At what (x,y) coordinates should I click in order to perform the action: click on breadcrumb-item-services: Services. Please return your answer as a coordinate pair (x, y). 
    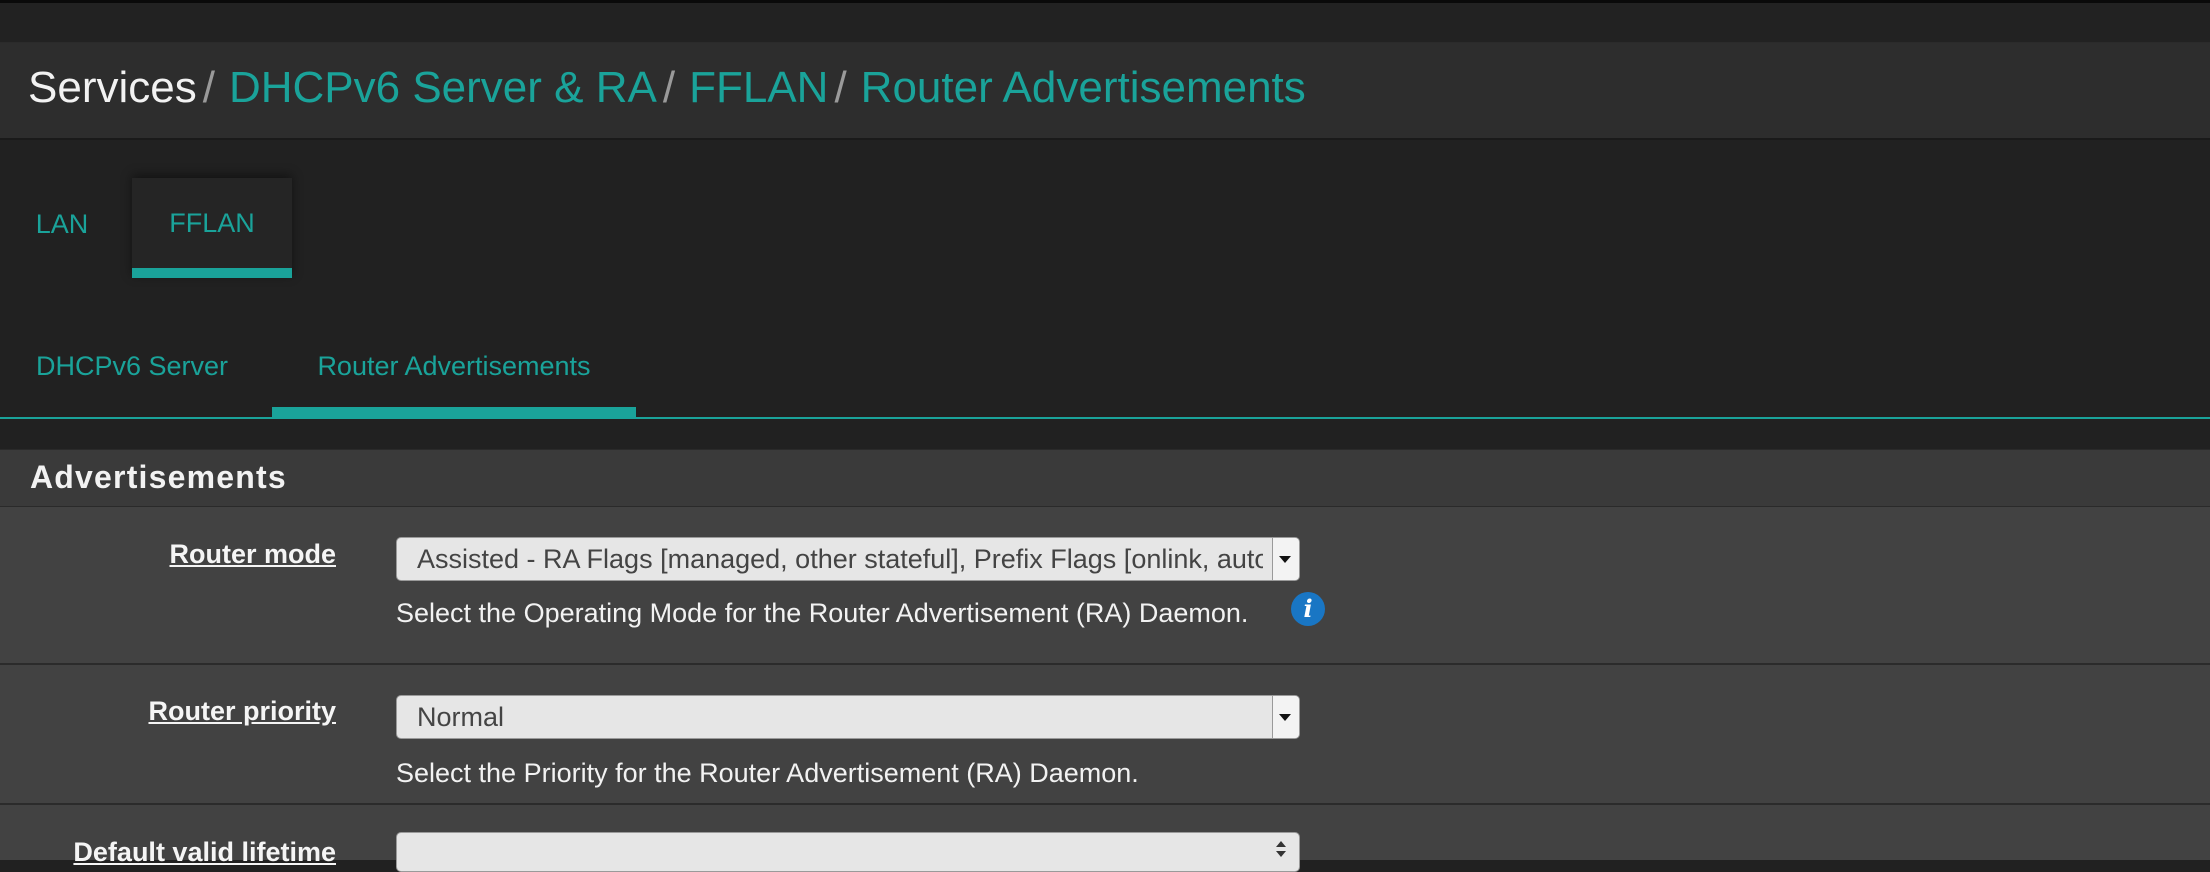
    Looking at the image, I should click on (112, 87).